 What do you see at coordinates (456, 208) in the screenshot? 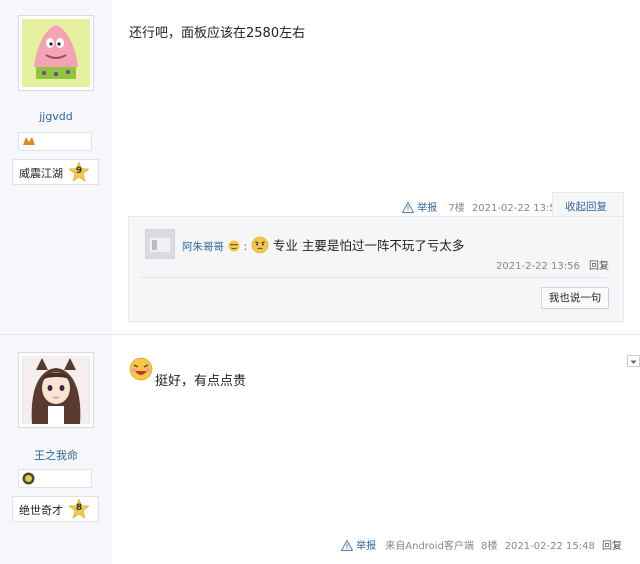
I see `post-1-floor: 7楼` at bounding box center [456, 208].